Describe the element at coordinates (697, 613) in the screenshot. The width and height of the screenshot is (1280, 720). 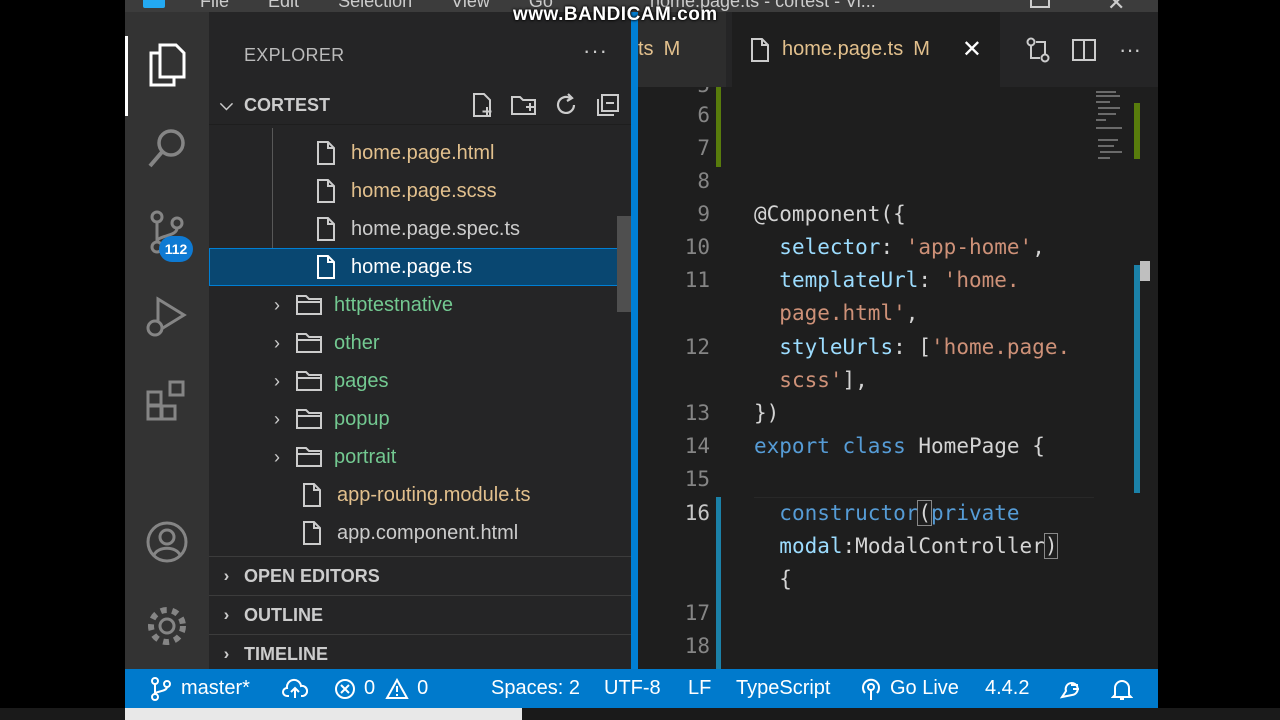
I see `line-number: 17` at that location.